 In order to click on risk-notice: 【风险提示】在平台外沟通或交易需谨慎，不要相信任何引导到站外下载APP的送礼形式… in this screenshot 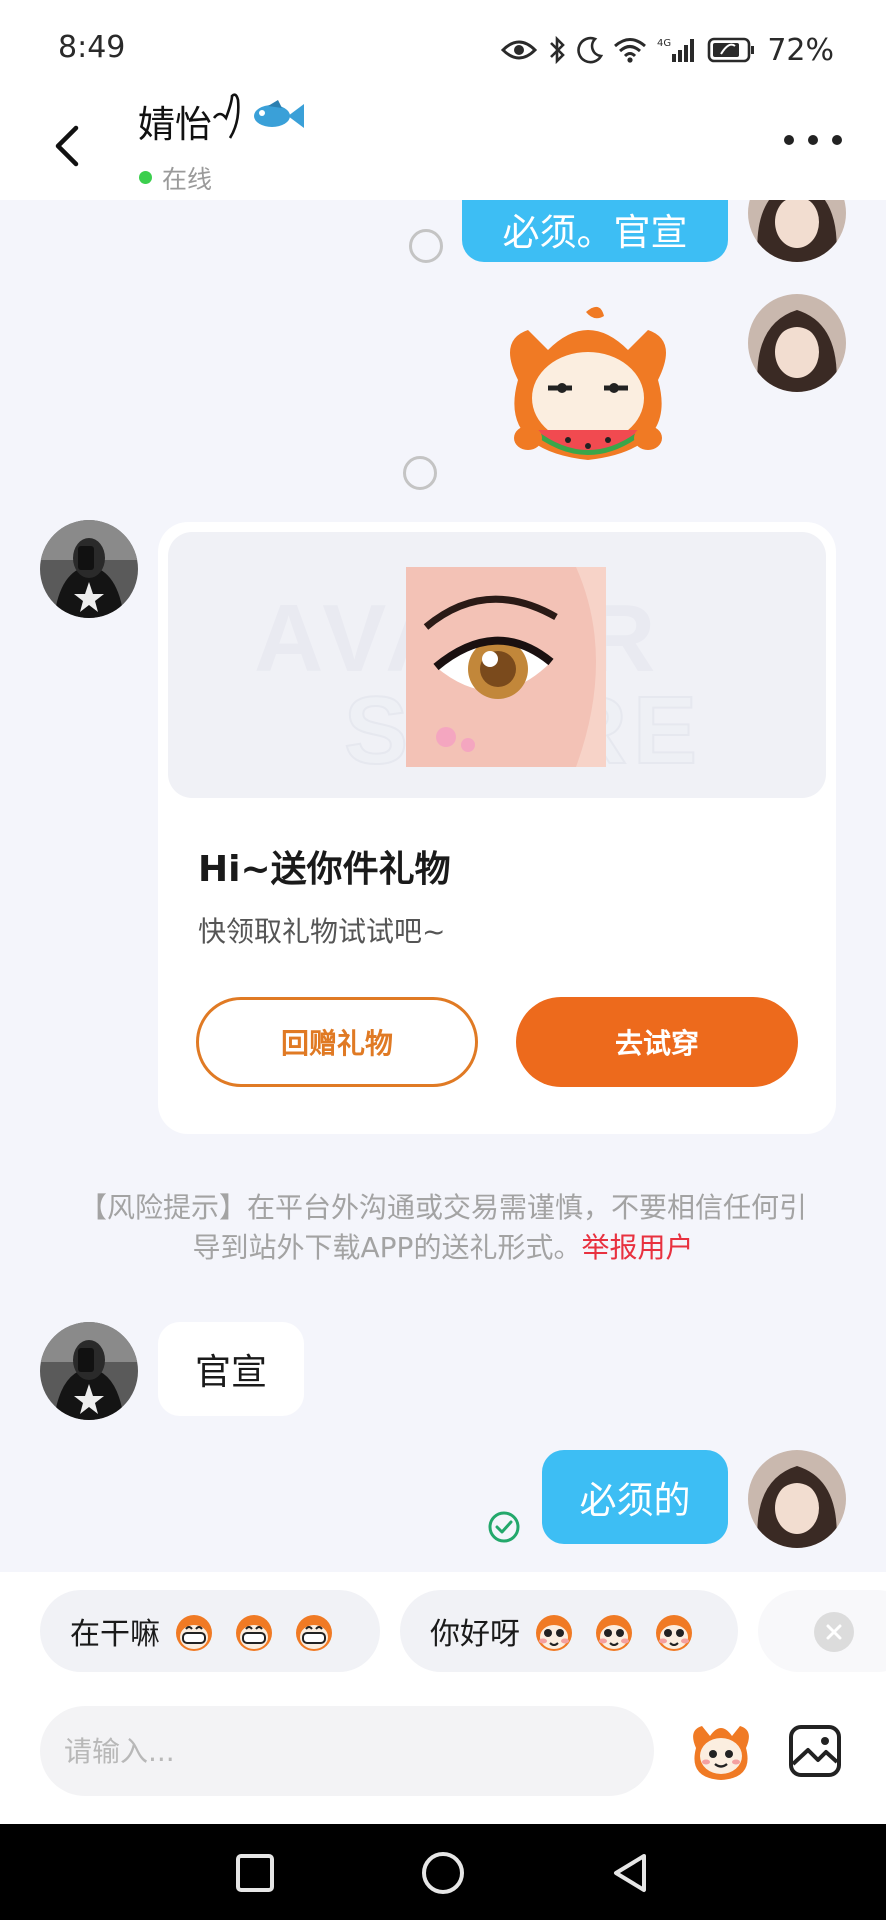, I will do `click(443, 1228)`.